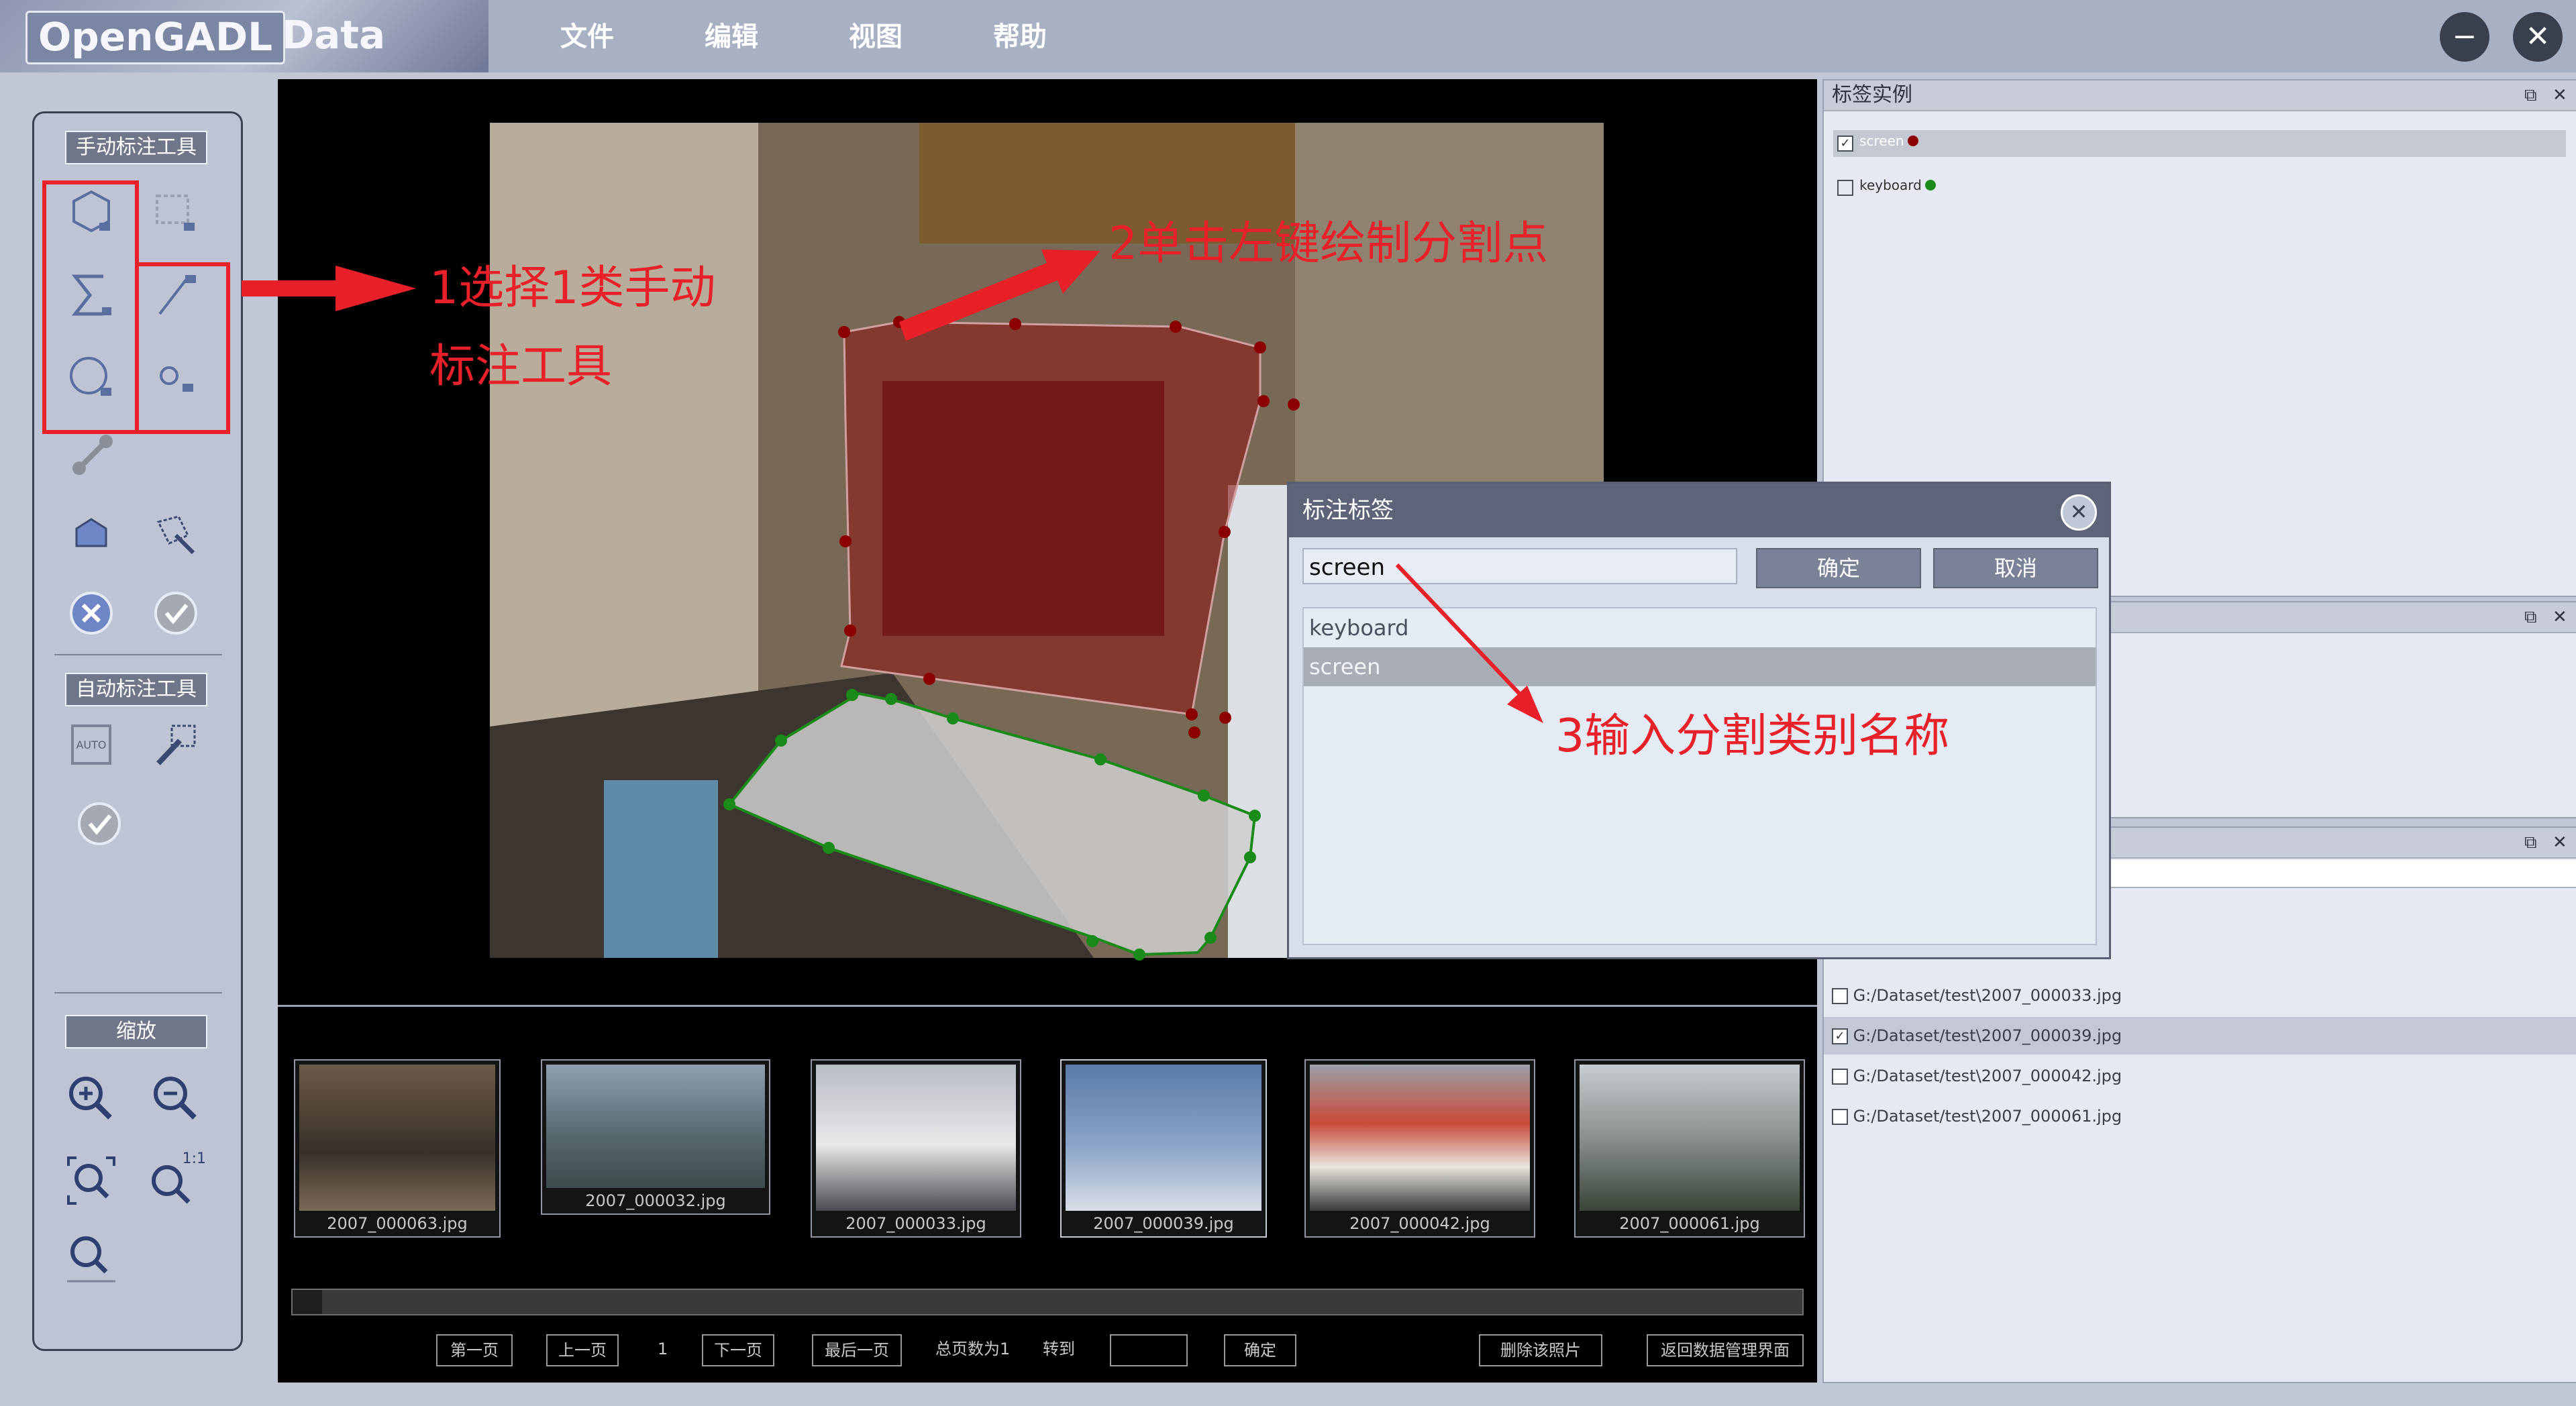  Describe the element at coordinates (1469, 643) in the screenshot. I see `dialog-arrow-overlay` at that location.